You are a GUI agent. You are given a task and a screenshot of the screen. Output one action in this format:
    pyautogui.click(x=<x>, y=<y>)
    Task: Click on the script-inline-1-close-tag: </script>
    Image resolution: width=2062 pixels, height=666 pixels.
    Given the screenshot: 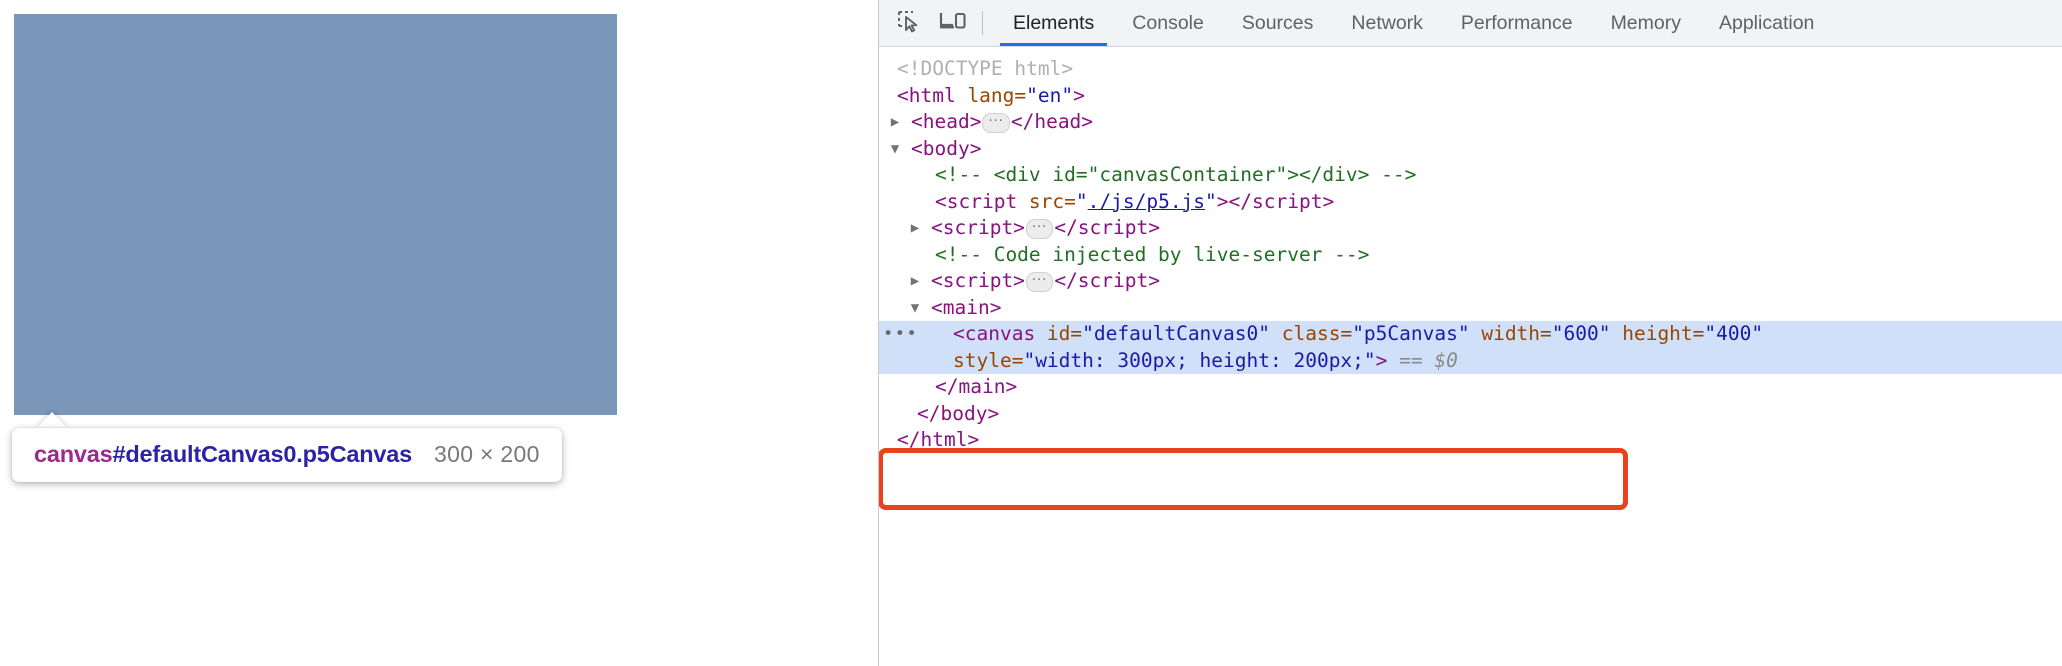 What is the action you would take?
    pyautogui.click(x=1107, y=227)
    